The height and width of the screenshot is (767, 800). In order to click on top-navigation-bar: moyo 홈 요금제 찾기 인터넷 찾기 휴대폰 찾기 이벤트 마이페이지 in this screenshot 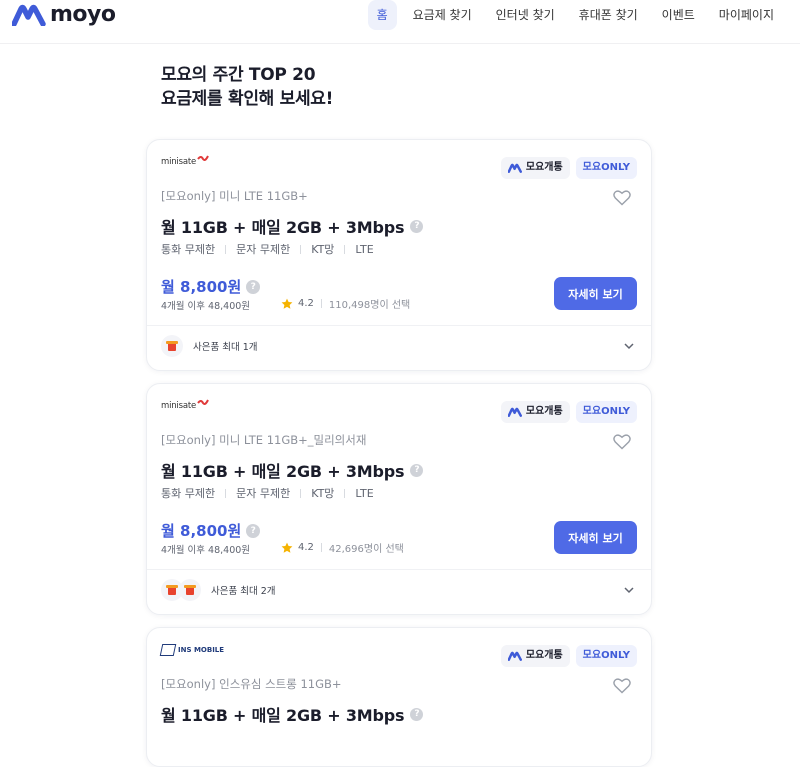, I will do `click(400, 22)`.